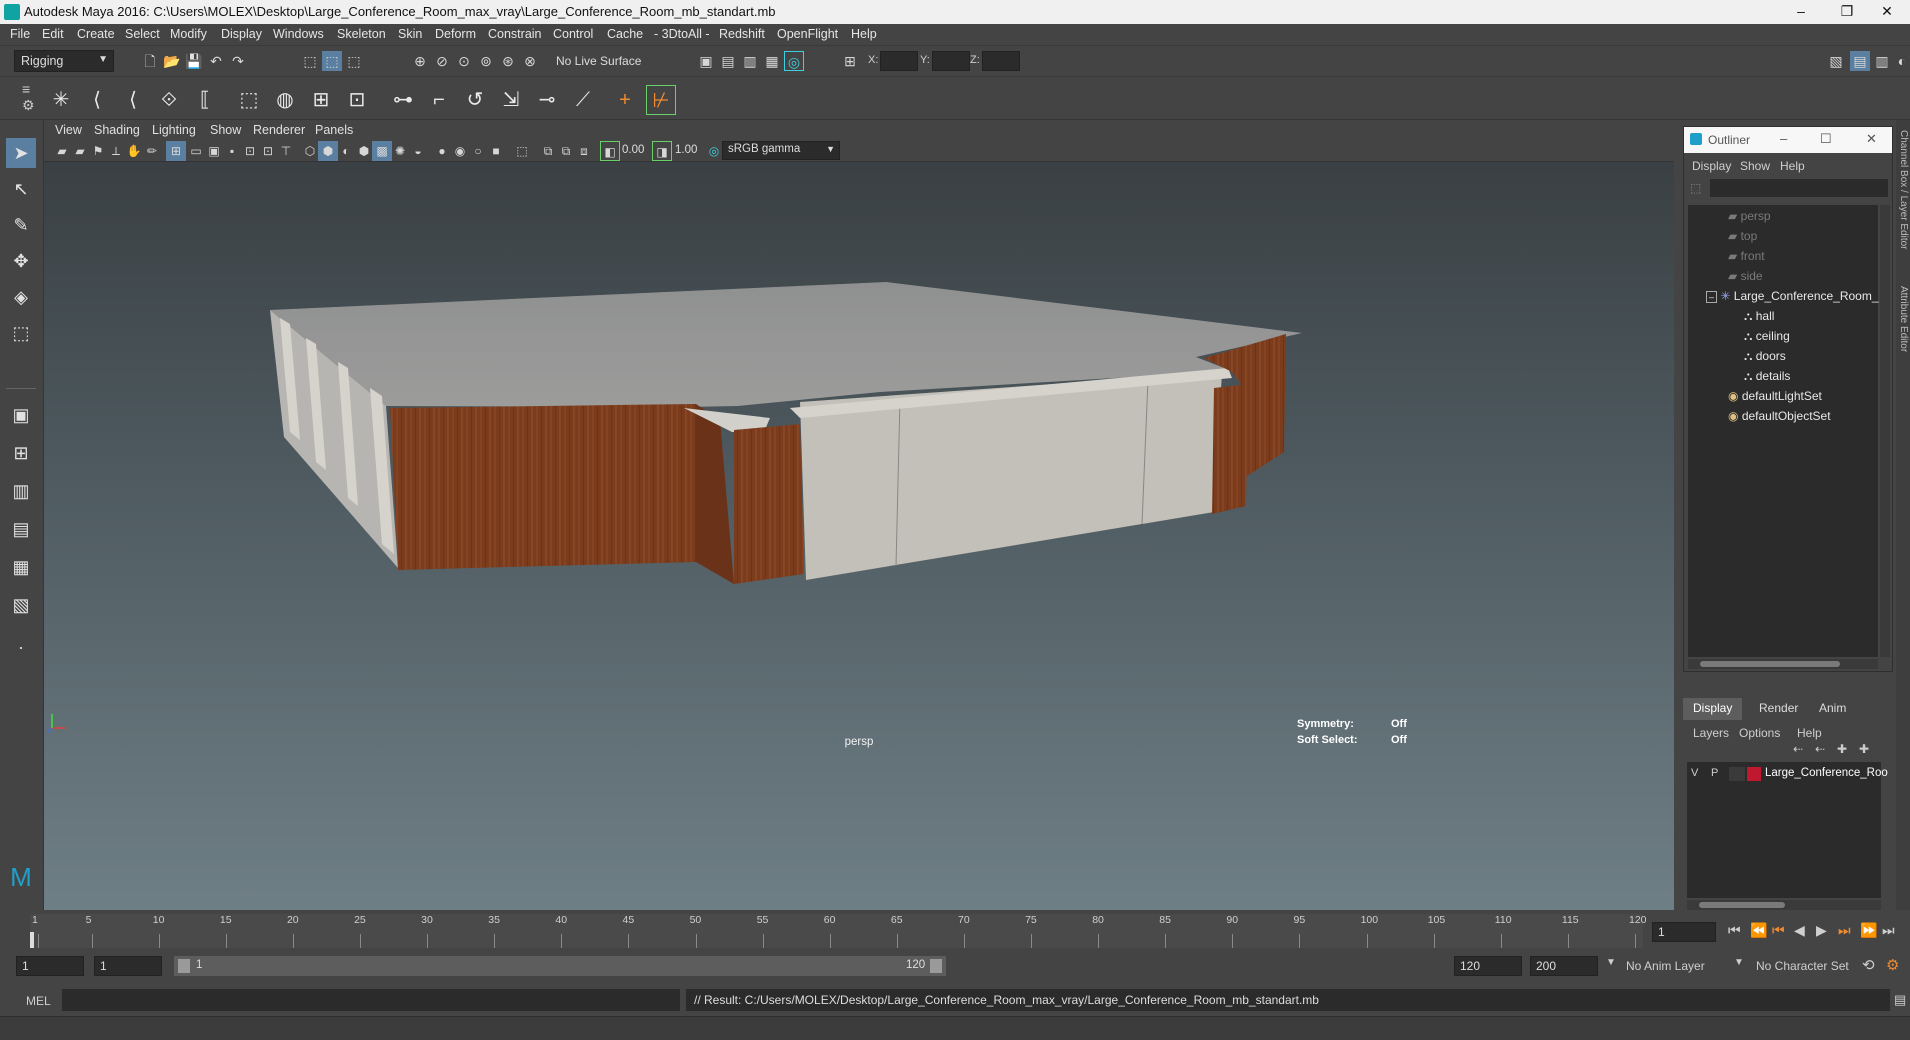 The image size is (1910, 1040). Describe the element at coordinates (573, 34) in the screenshot. I see `menu-control: Control` at that location.